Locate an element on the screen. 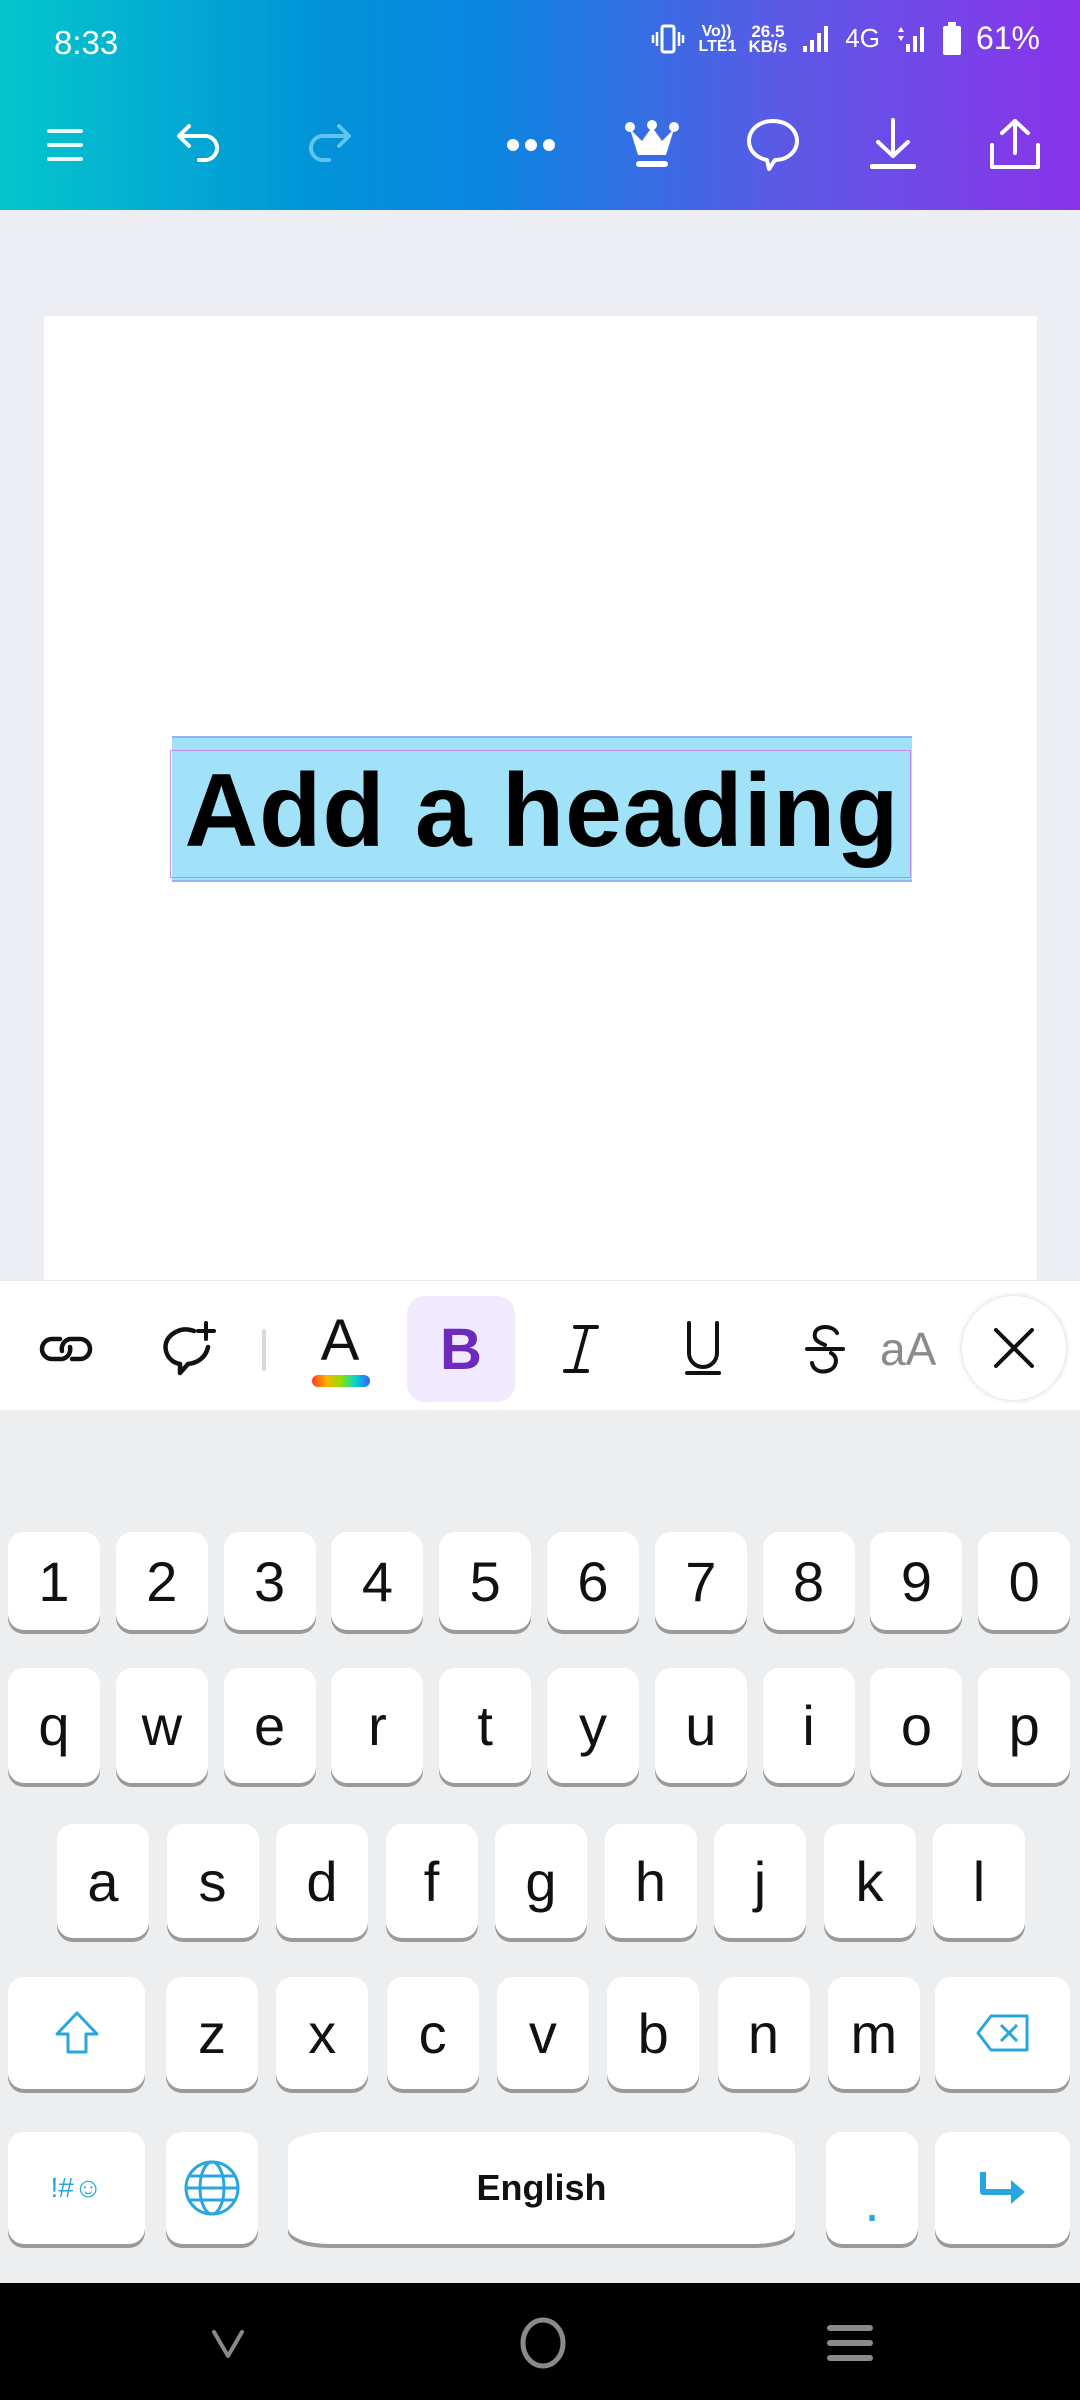 Image resolution: width=1080 pixels, height=2400 pixels. close-icon is located at coordinates (1014, 1348).